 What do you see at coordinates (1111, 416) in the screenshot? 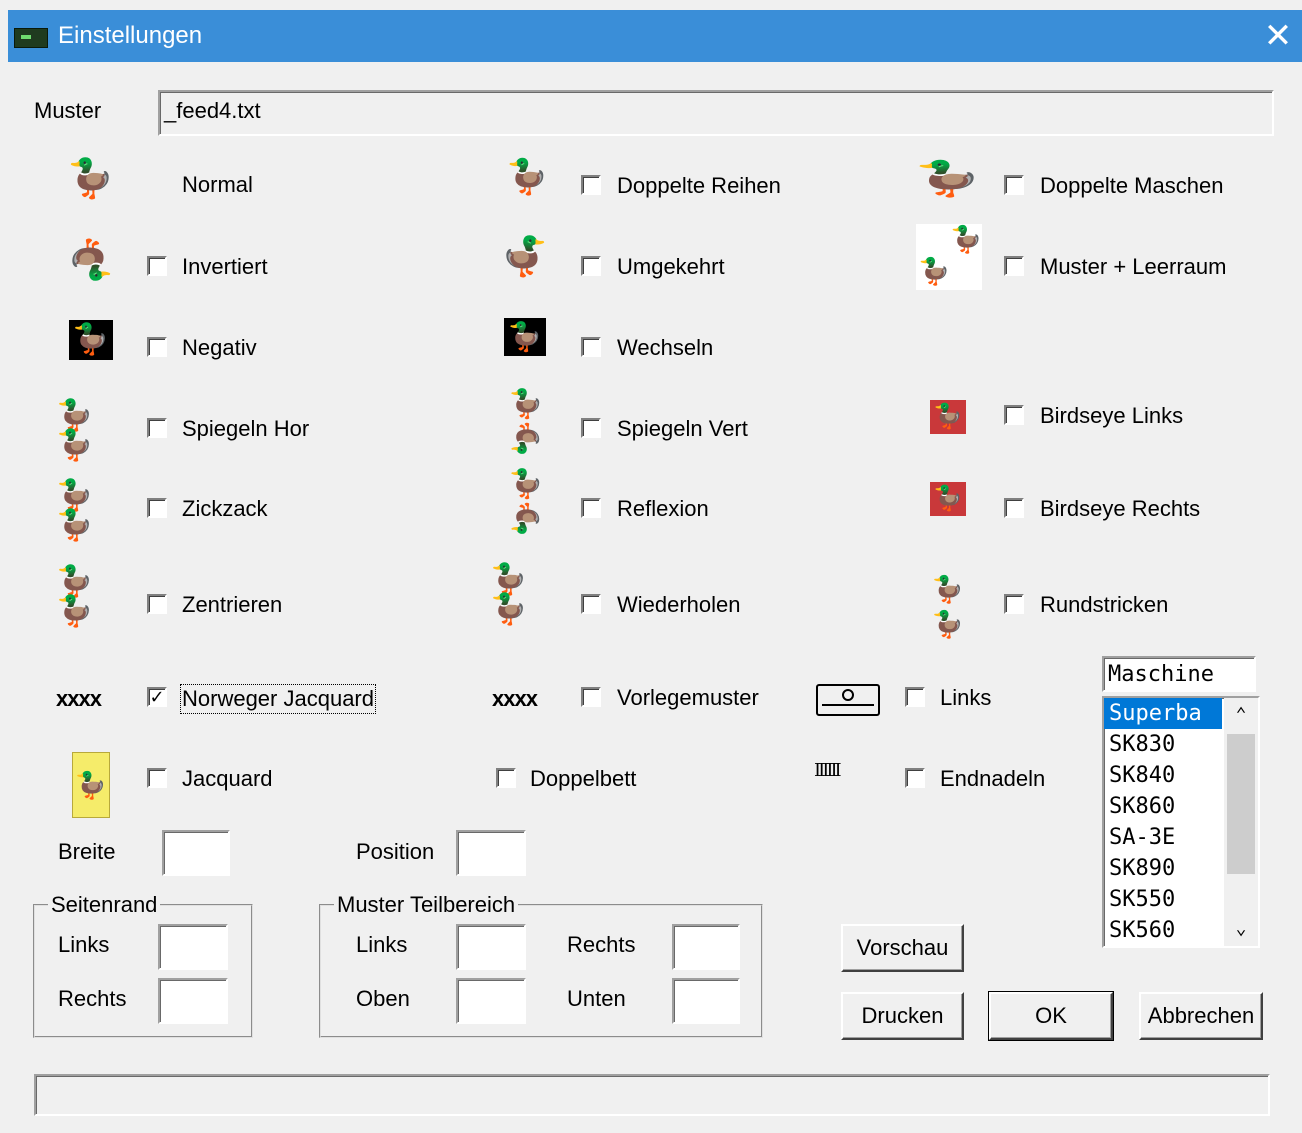
I see `birdseye-links-label: Birdseye Links` at bounding box center [1111, 416].